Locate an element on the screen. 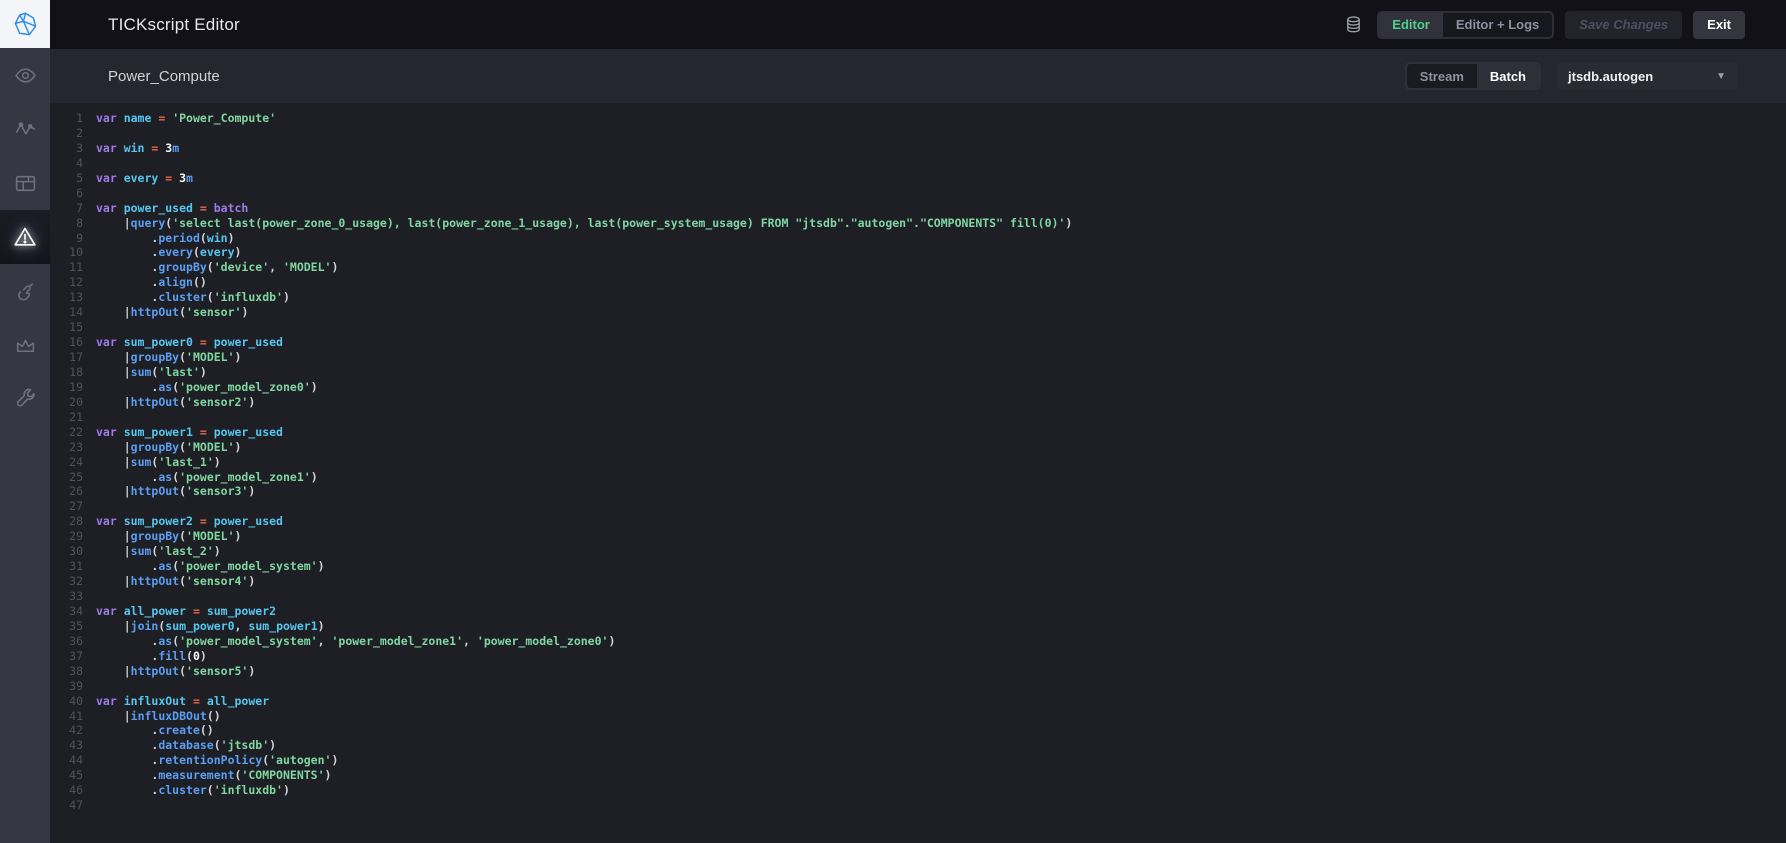  hand-gesture-icon is located at coordinates (25, 291).